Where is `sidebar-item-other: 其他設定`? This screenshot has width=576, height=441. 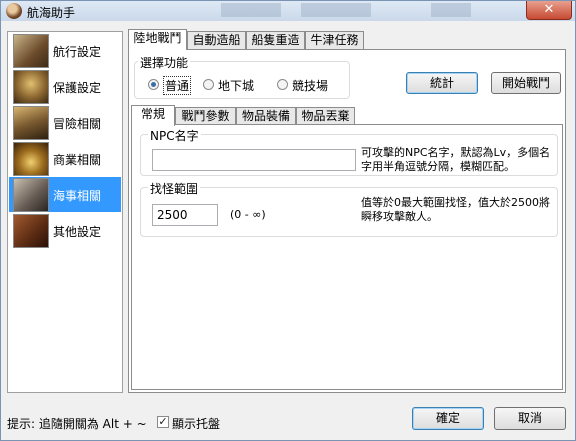
sidebar-item-other: 其他設定 is located at coordinates (65, 230).